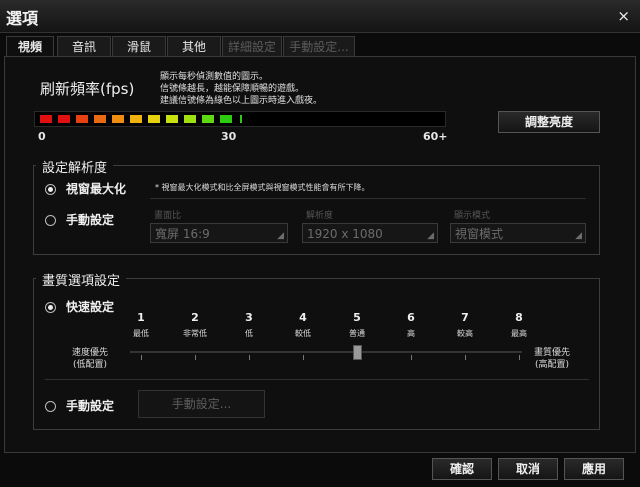 This screenshot has height=487, width=640. Describe the element at coordinates (623, 16) in the screenshot. I see `close-icon: ×` at that location.